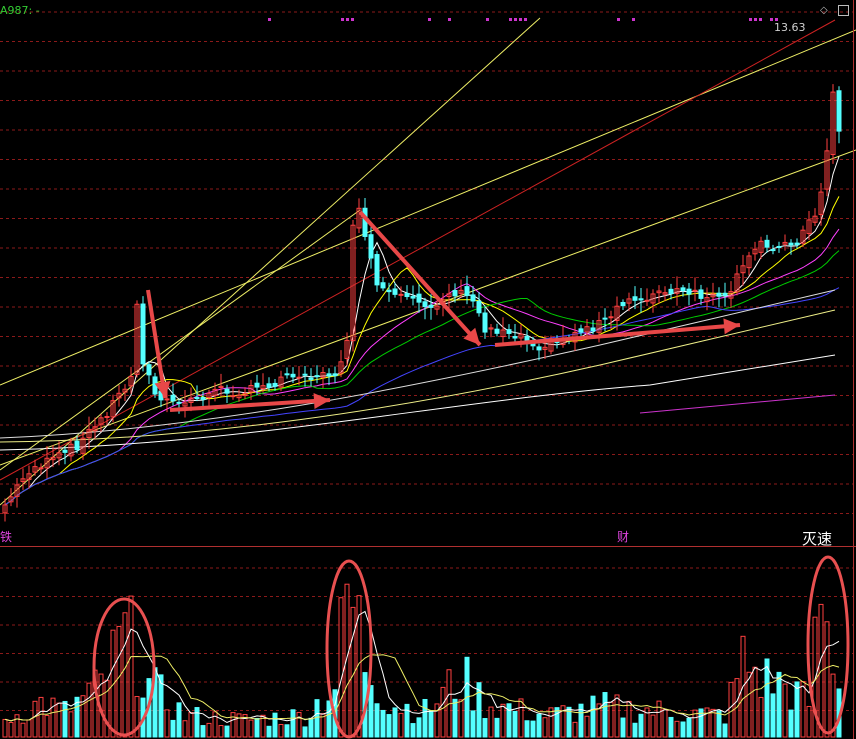  What do you see at coordinates (828, 645) in the screenshot?
I see `volume-surge-ellipse` at bounding box center [828, 645].